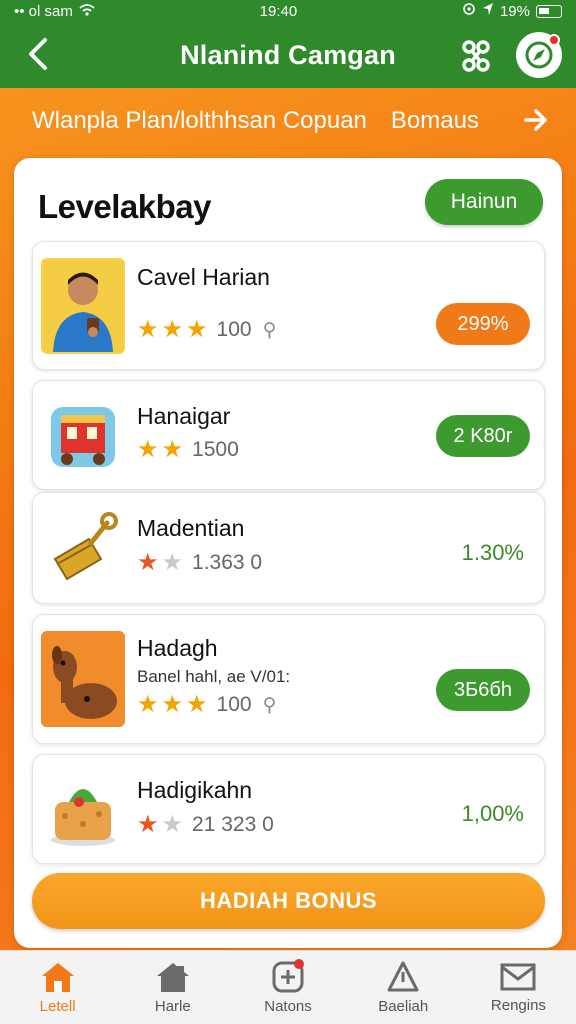 The image size is (576, 1024). Describe the element at coordinates (288, 548) in the screenshot. I see `list-item: Madentian ★ ★ 1.363 0 1.30%` at that location.